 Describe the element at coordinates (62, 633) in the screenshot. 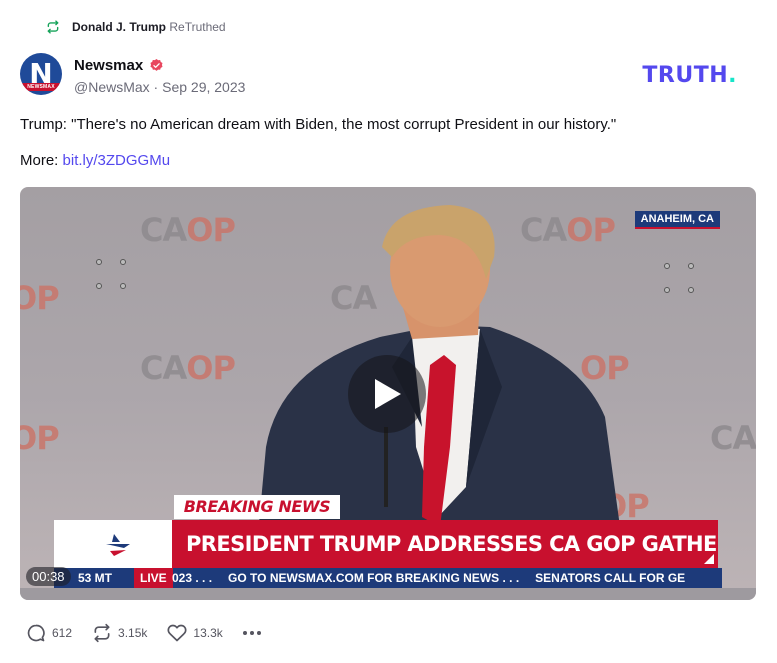

I see `reply-count: 612` at that location.